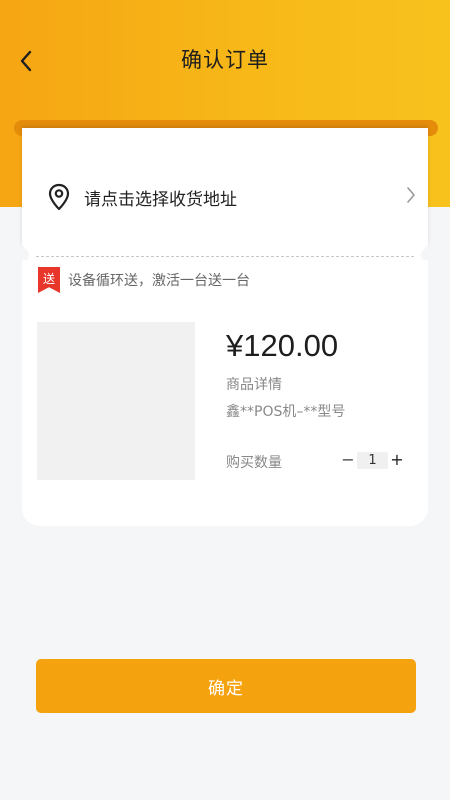 The image size is (450, 800). I want to click on product-image, so click(116, 401).